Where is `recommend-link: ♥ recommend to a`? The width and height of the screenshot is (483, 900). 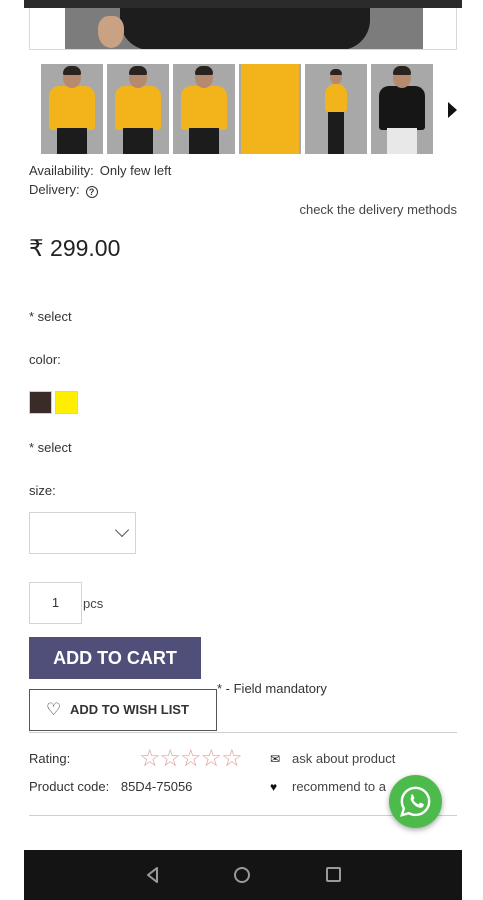
recommend-link: ♥ recommend to a is located at coordinates (328, 786).